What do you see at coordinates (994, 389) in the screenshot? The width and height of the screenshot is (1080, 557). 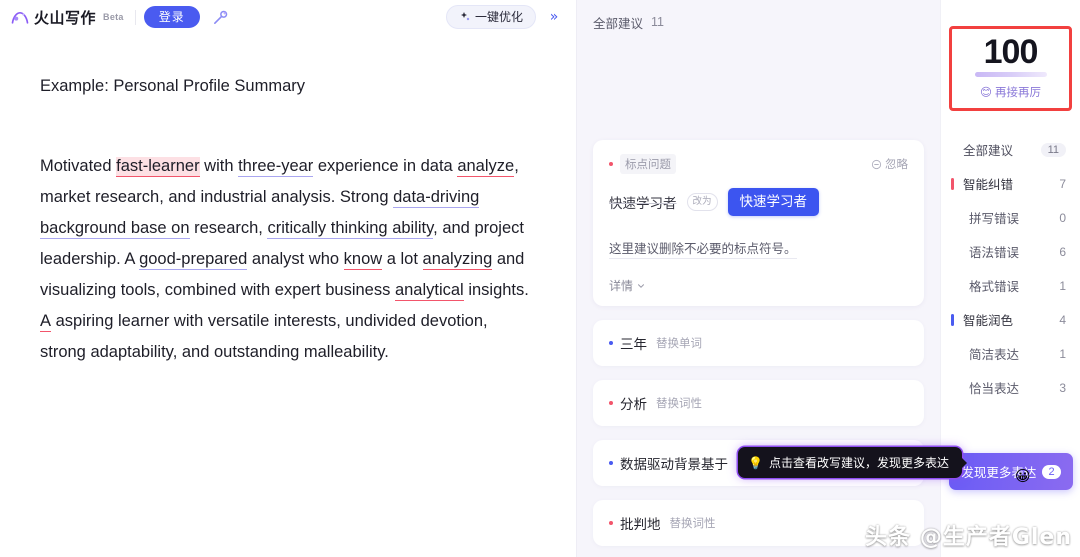 I see `category-label: 恰当表达` at bounding box center [994, 389].